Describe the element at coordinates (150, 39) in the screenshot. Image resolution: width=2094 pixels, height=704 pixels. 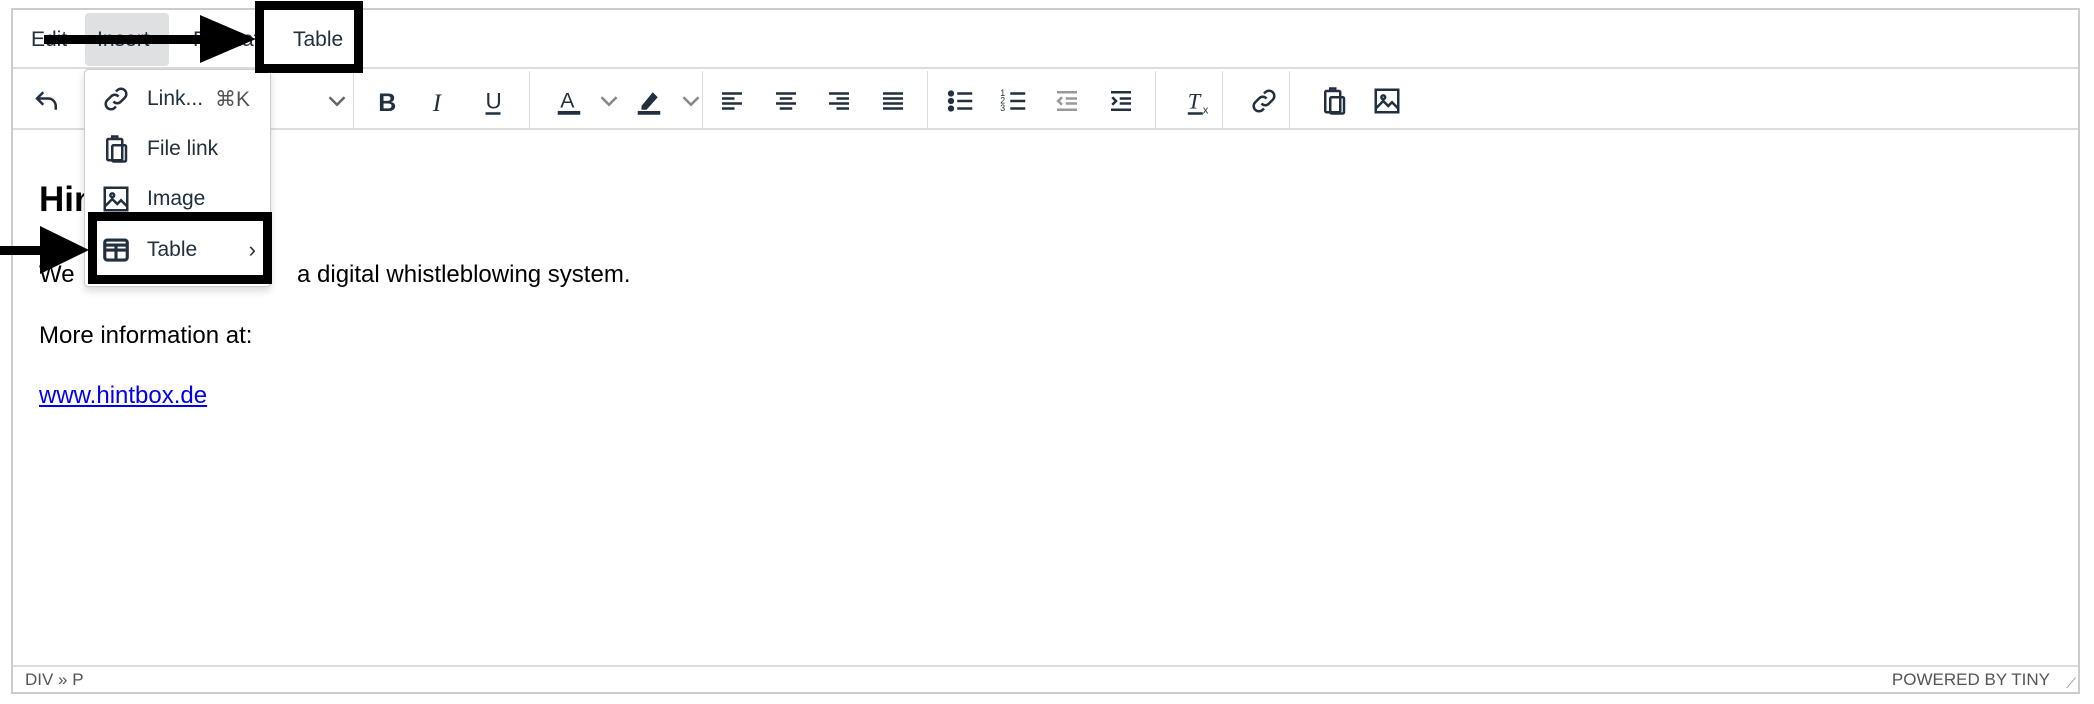
I see `arrow-to-table-menu` at that location.